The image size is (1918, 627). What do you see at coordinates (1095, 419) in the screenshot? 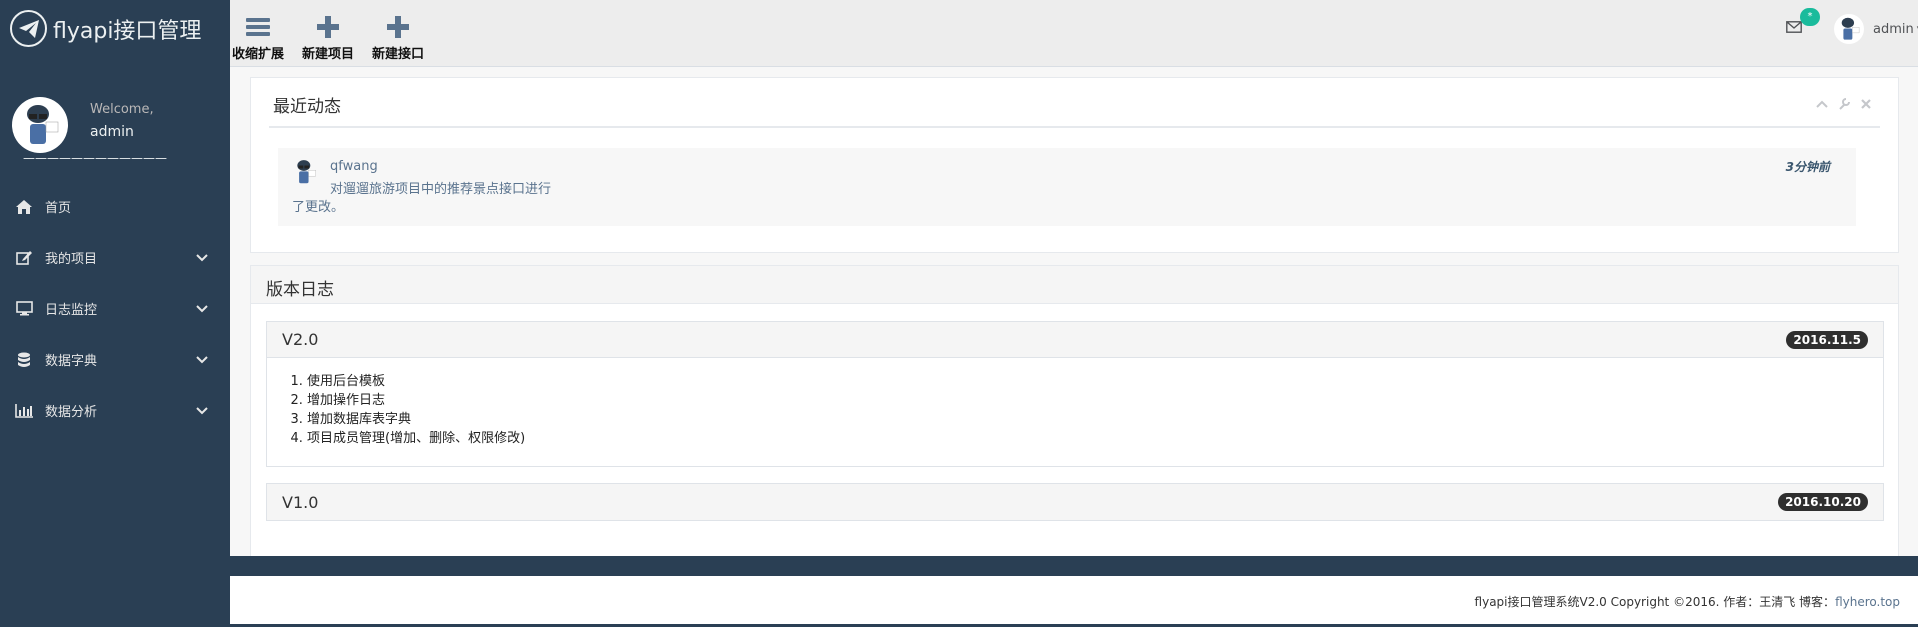
I see `list-item: 增加数据库表字典` at bounding box center [1095, 419].